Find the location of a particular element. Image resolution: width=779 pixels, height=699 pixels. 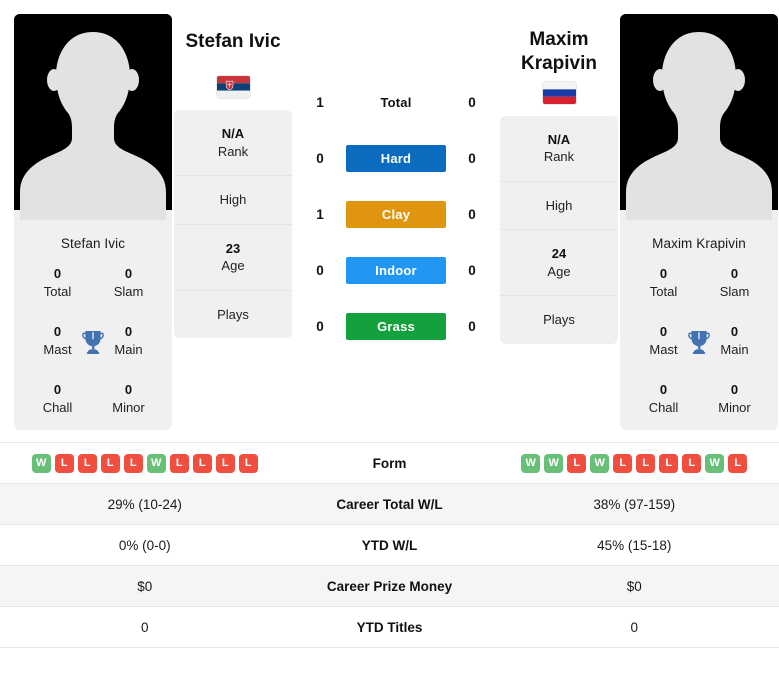

surface-label-indoor: Indoor is located at coordinates (396, 270).